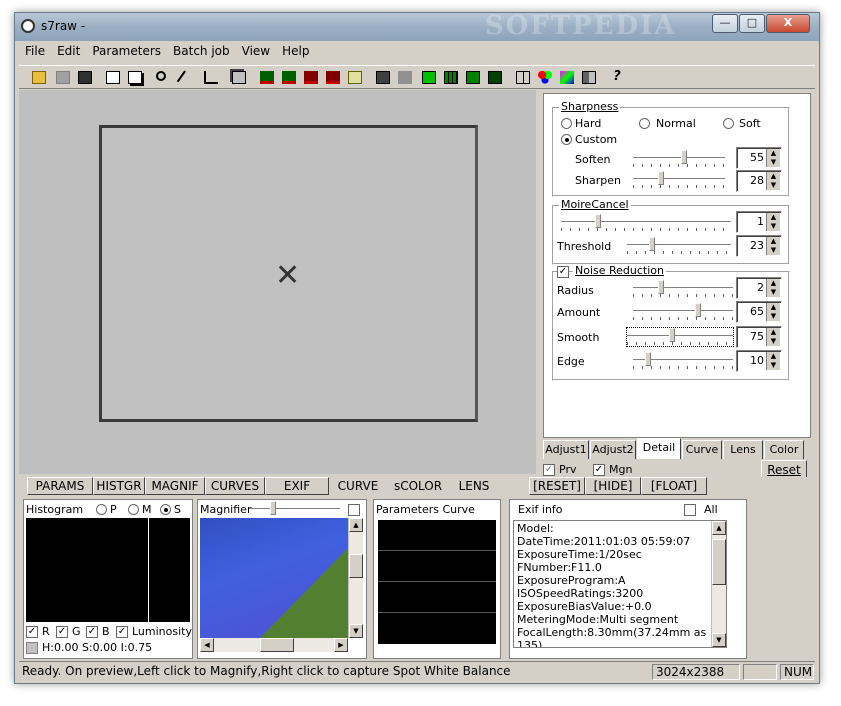 Image resolution: width=841 pixels, height=706 pixels. Describe the element at coordinates (68, 51) in the screenshot. I see `menu-edit: Edit` at that location.